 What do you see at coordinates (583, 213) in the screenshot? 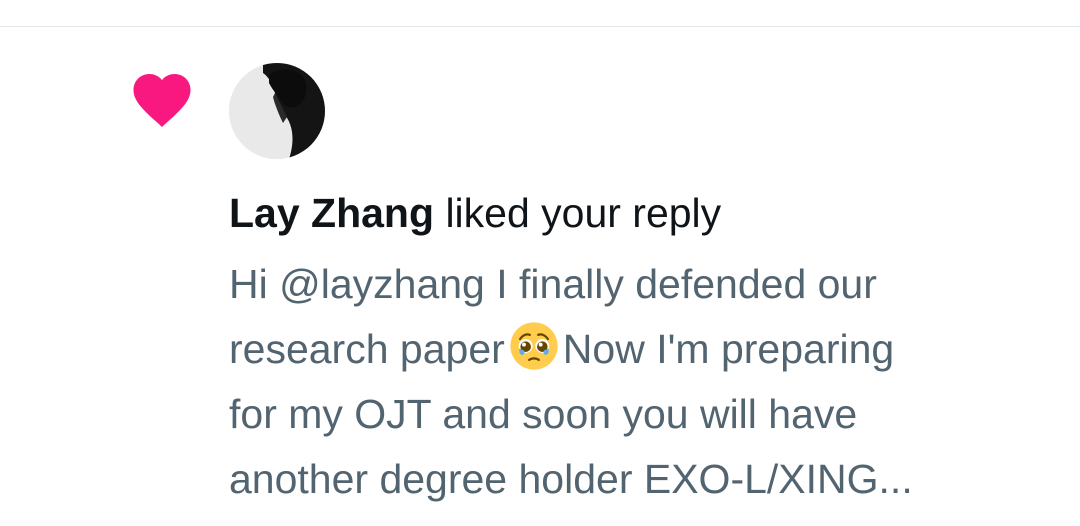
I see `action-text: liked your reply` at bounding box center [583, 213].